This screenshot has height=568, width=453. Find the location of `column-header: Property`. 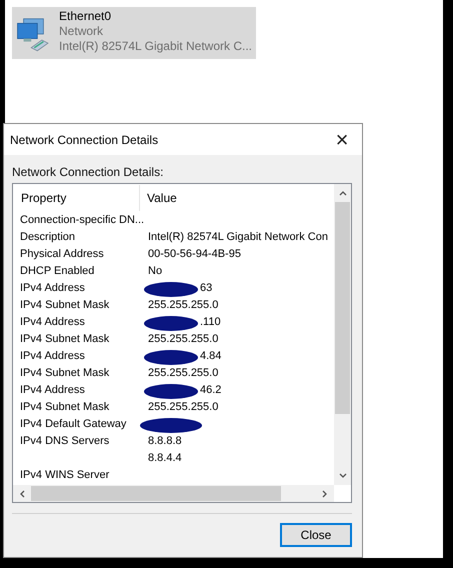

column-header: Property is located at coordinates (76, 198).